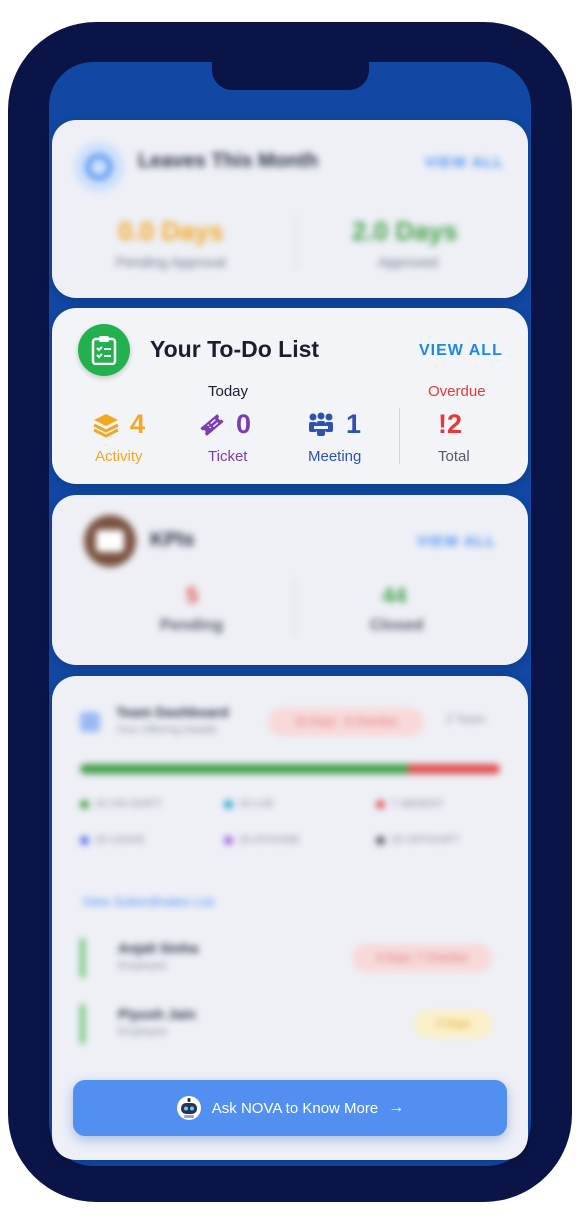 Image resolution: width=580 pixels, height=1224 pixels. What do you see at coordinates (408, 262) in the screenshot?
I see `leaves-approved-label: Approved` at bounding box center [408, 262].